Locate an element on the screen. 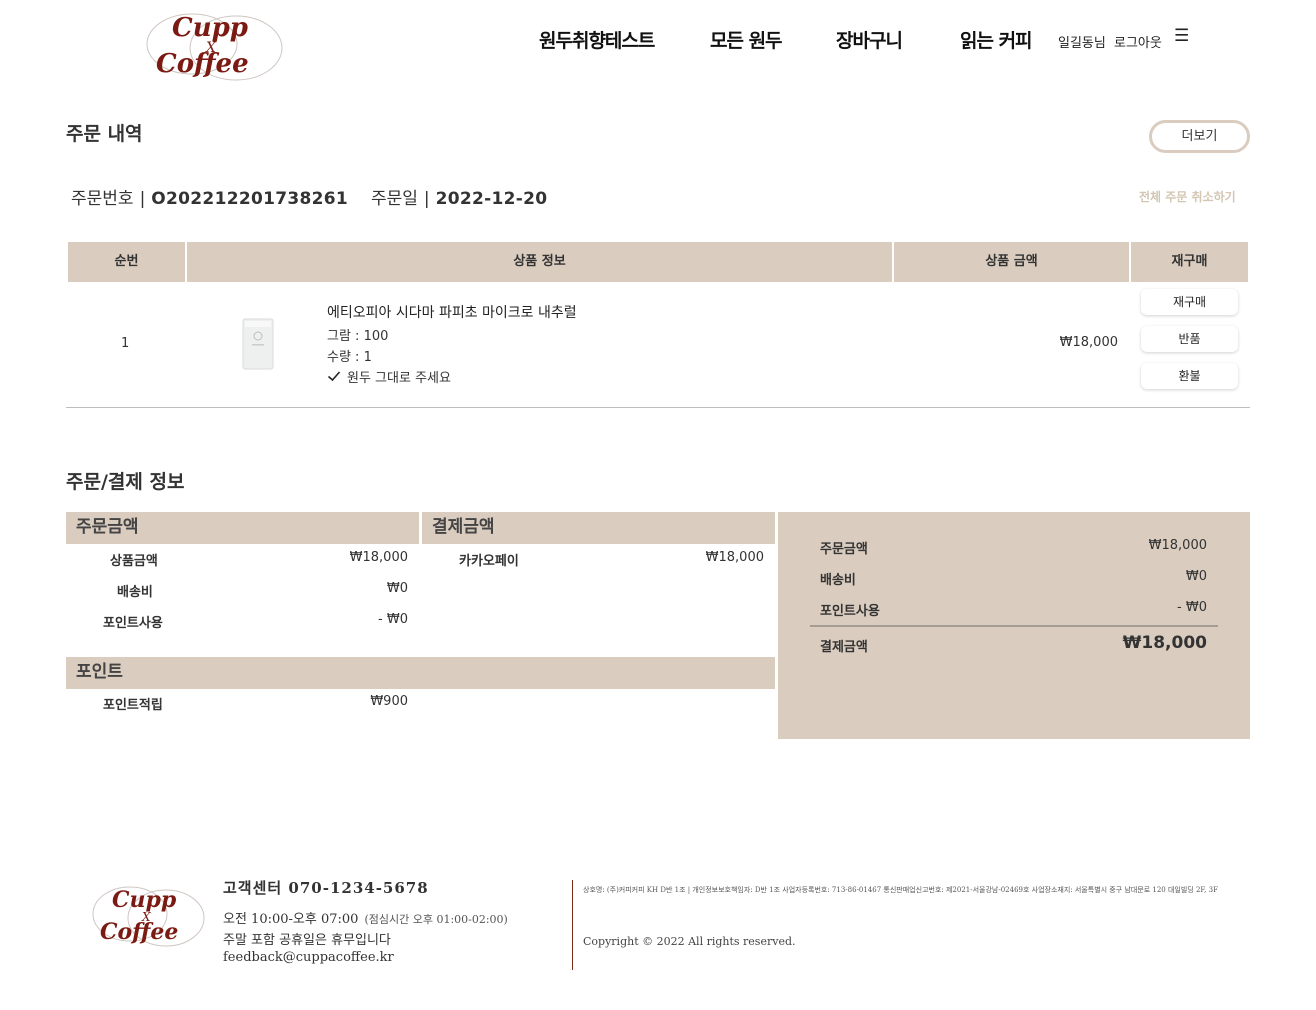 Image resolution: width=1316 pixels, height=1010 pixels. column-header-index: 순번 is located at coordinates (126, 262).